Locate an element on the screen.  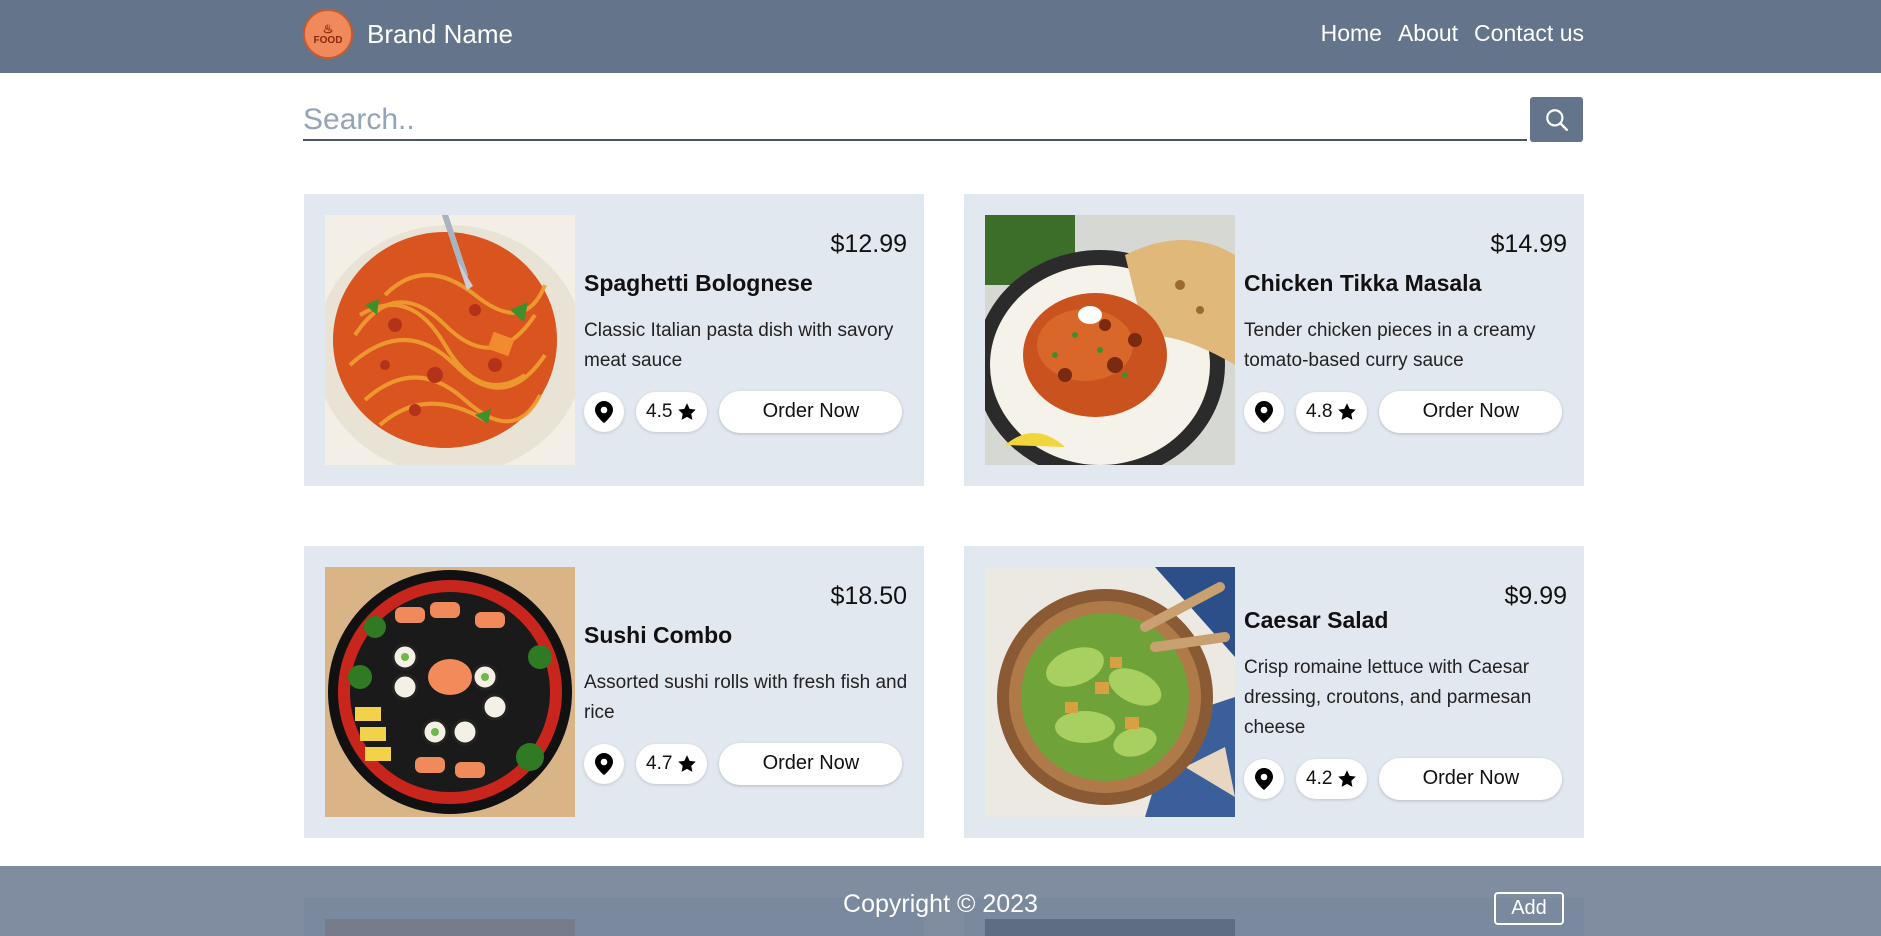
nav-link-contact: Contact us is located at coordinates (1529, 33).